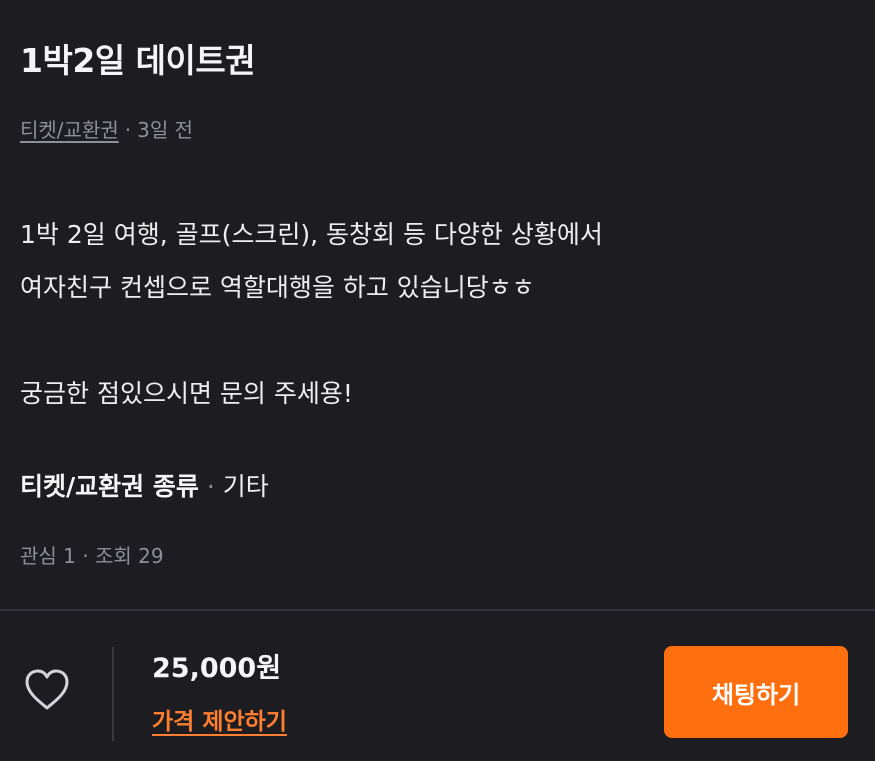 The image size is (875, 761). I want to click on category-link: 티켓/교환권, so click(69, 130).